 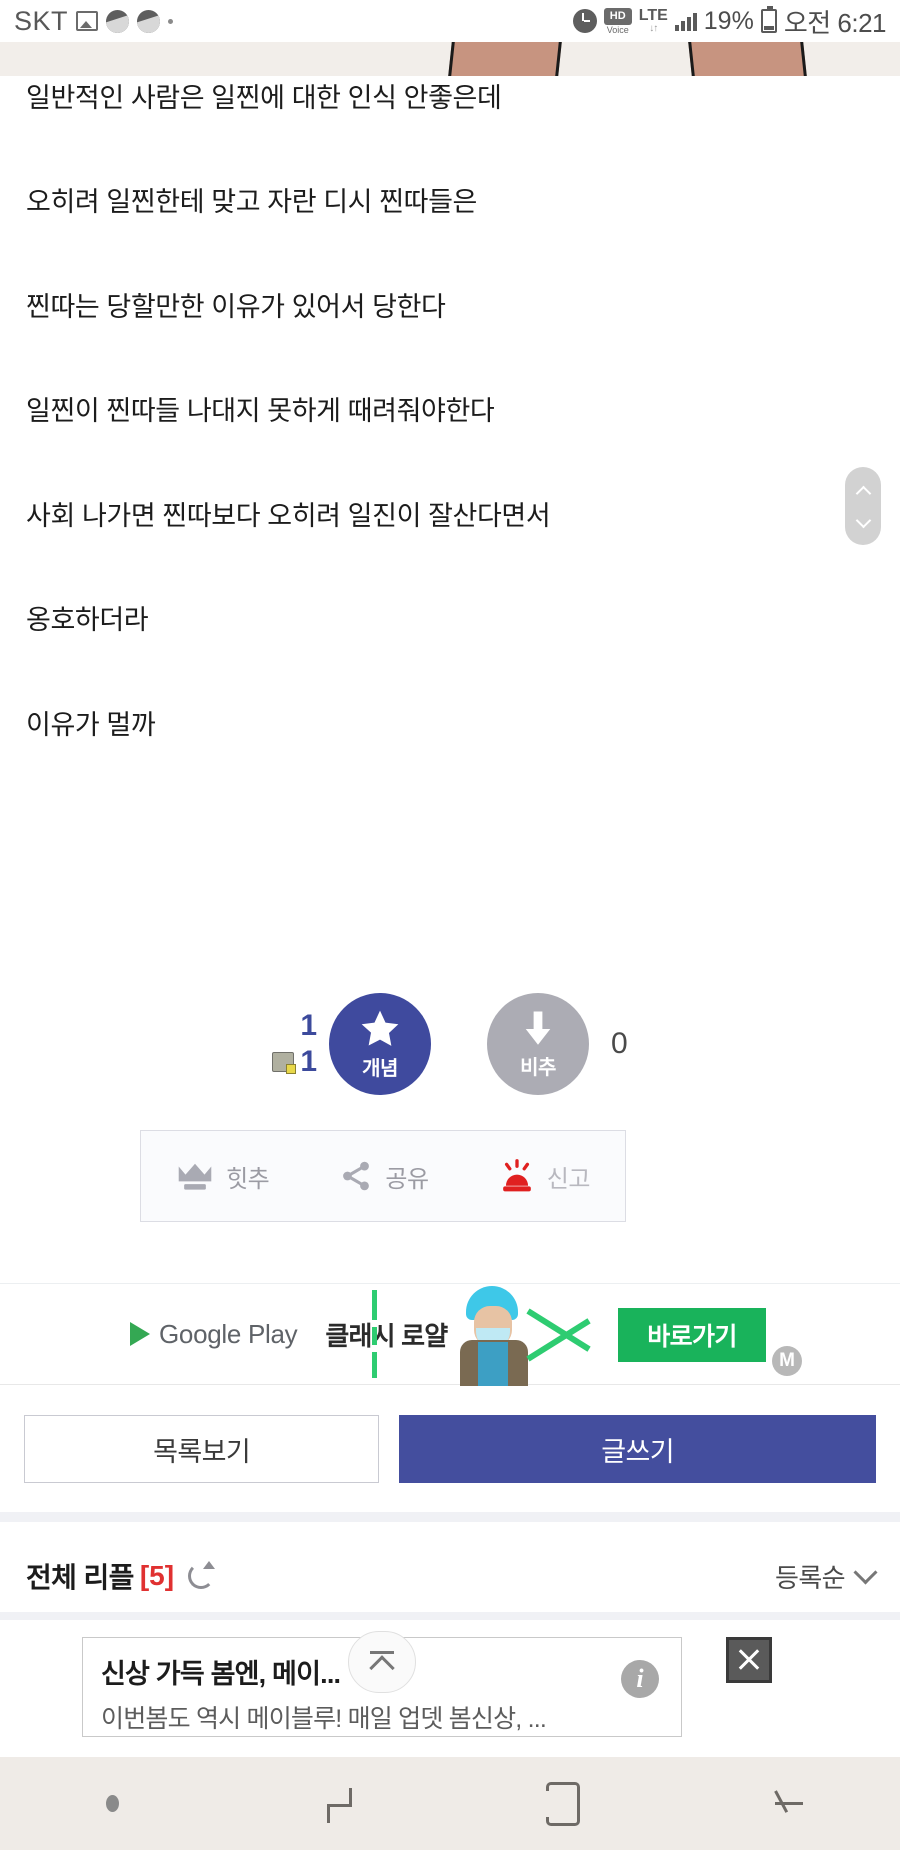 What do you see at coordinates (768, 19) in the screenshot?
I see `battery-icon` at bounding box center [768, 19].